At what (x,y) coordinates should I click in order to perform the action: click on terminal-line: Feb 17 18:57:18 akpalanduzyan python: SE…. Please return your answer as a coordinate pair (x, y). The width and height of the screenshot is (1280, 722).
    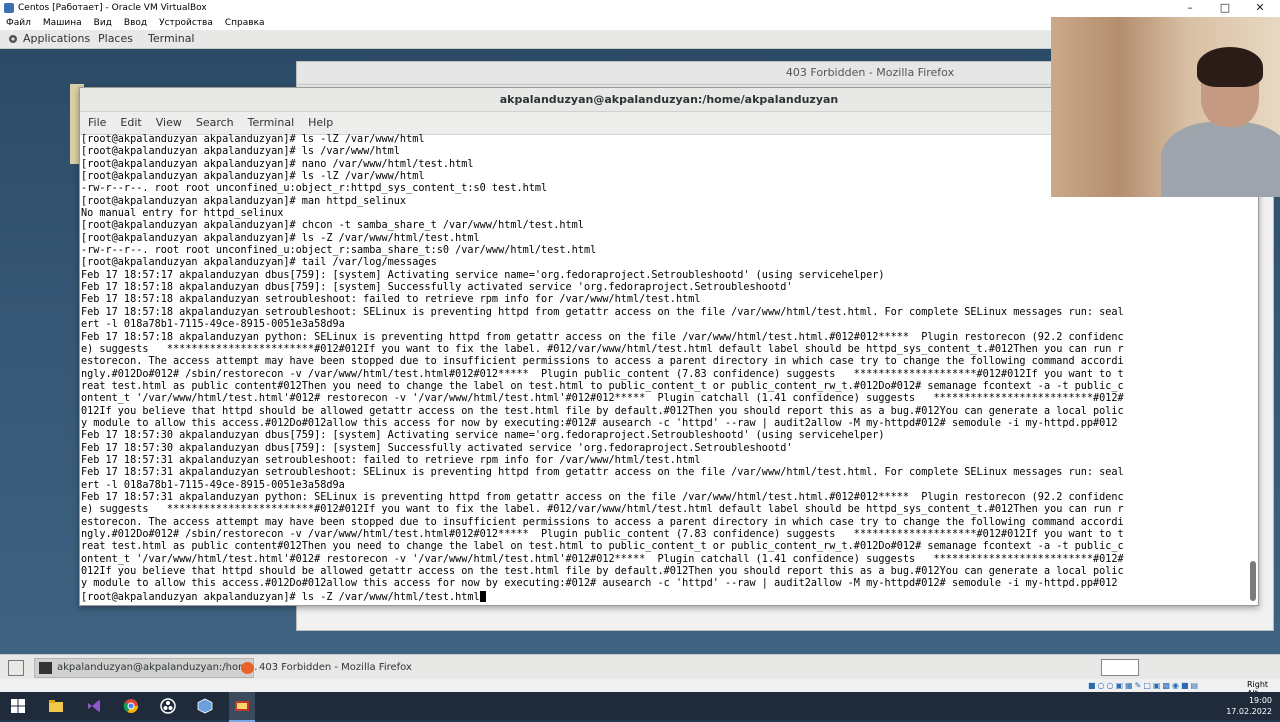
    Looking at the image, I should click on (602, 337).